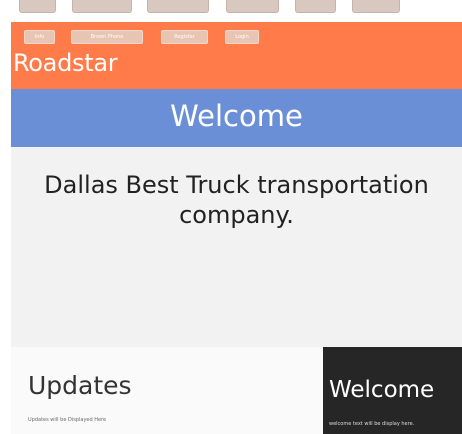  I want to click on welcome-box-subtitle: welcome text will be display here., so click(372, 424).